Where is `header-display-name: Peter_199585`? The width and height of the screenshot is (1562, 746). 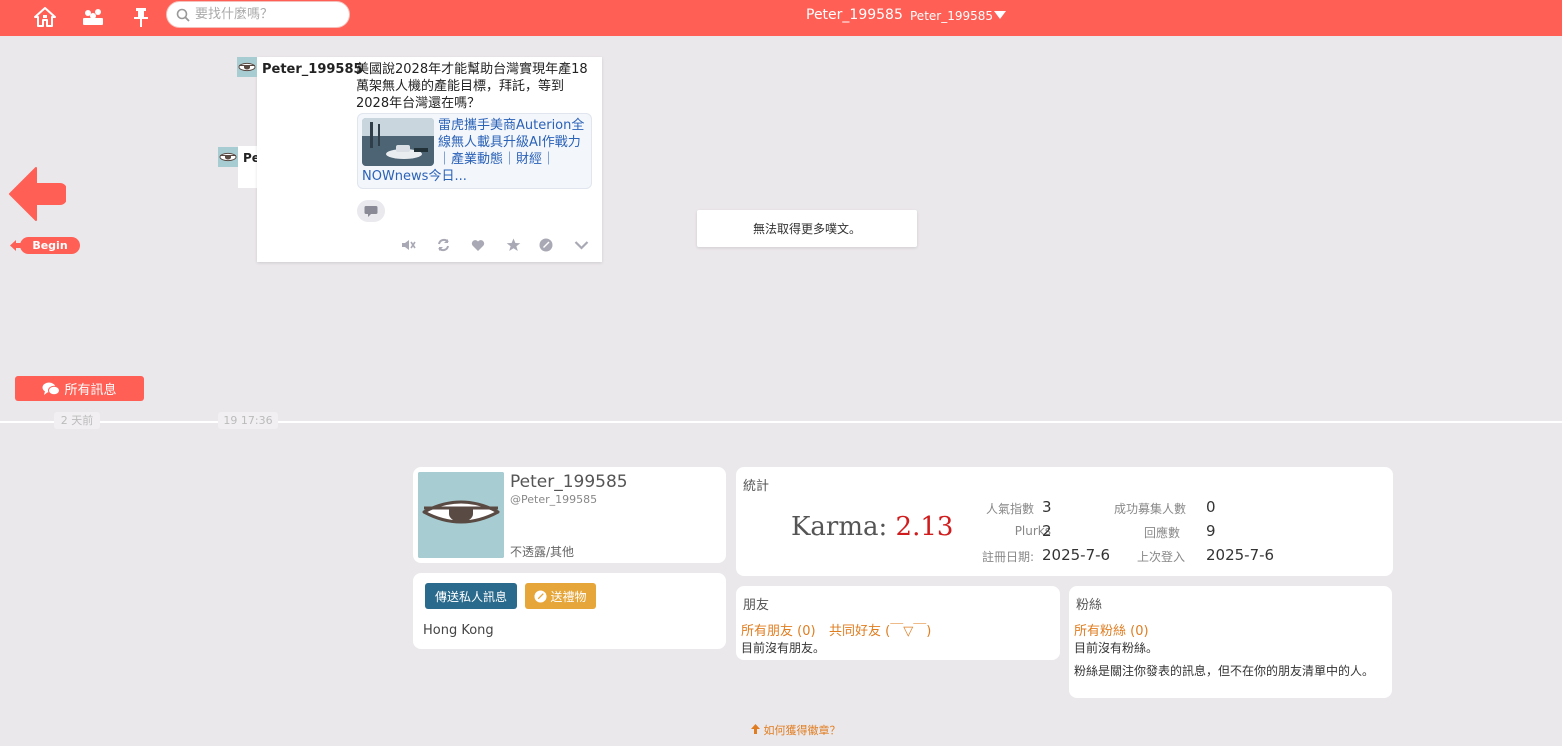 header-display-name: Peter_199585 is located at coordinates (854, 15).